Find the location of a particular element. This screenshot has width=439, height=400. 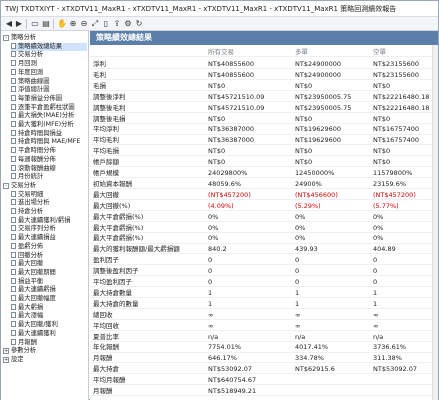

tree-item: 最大回撤/獲利 is located at coordinates (49, 325).